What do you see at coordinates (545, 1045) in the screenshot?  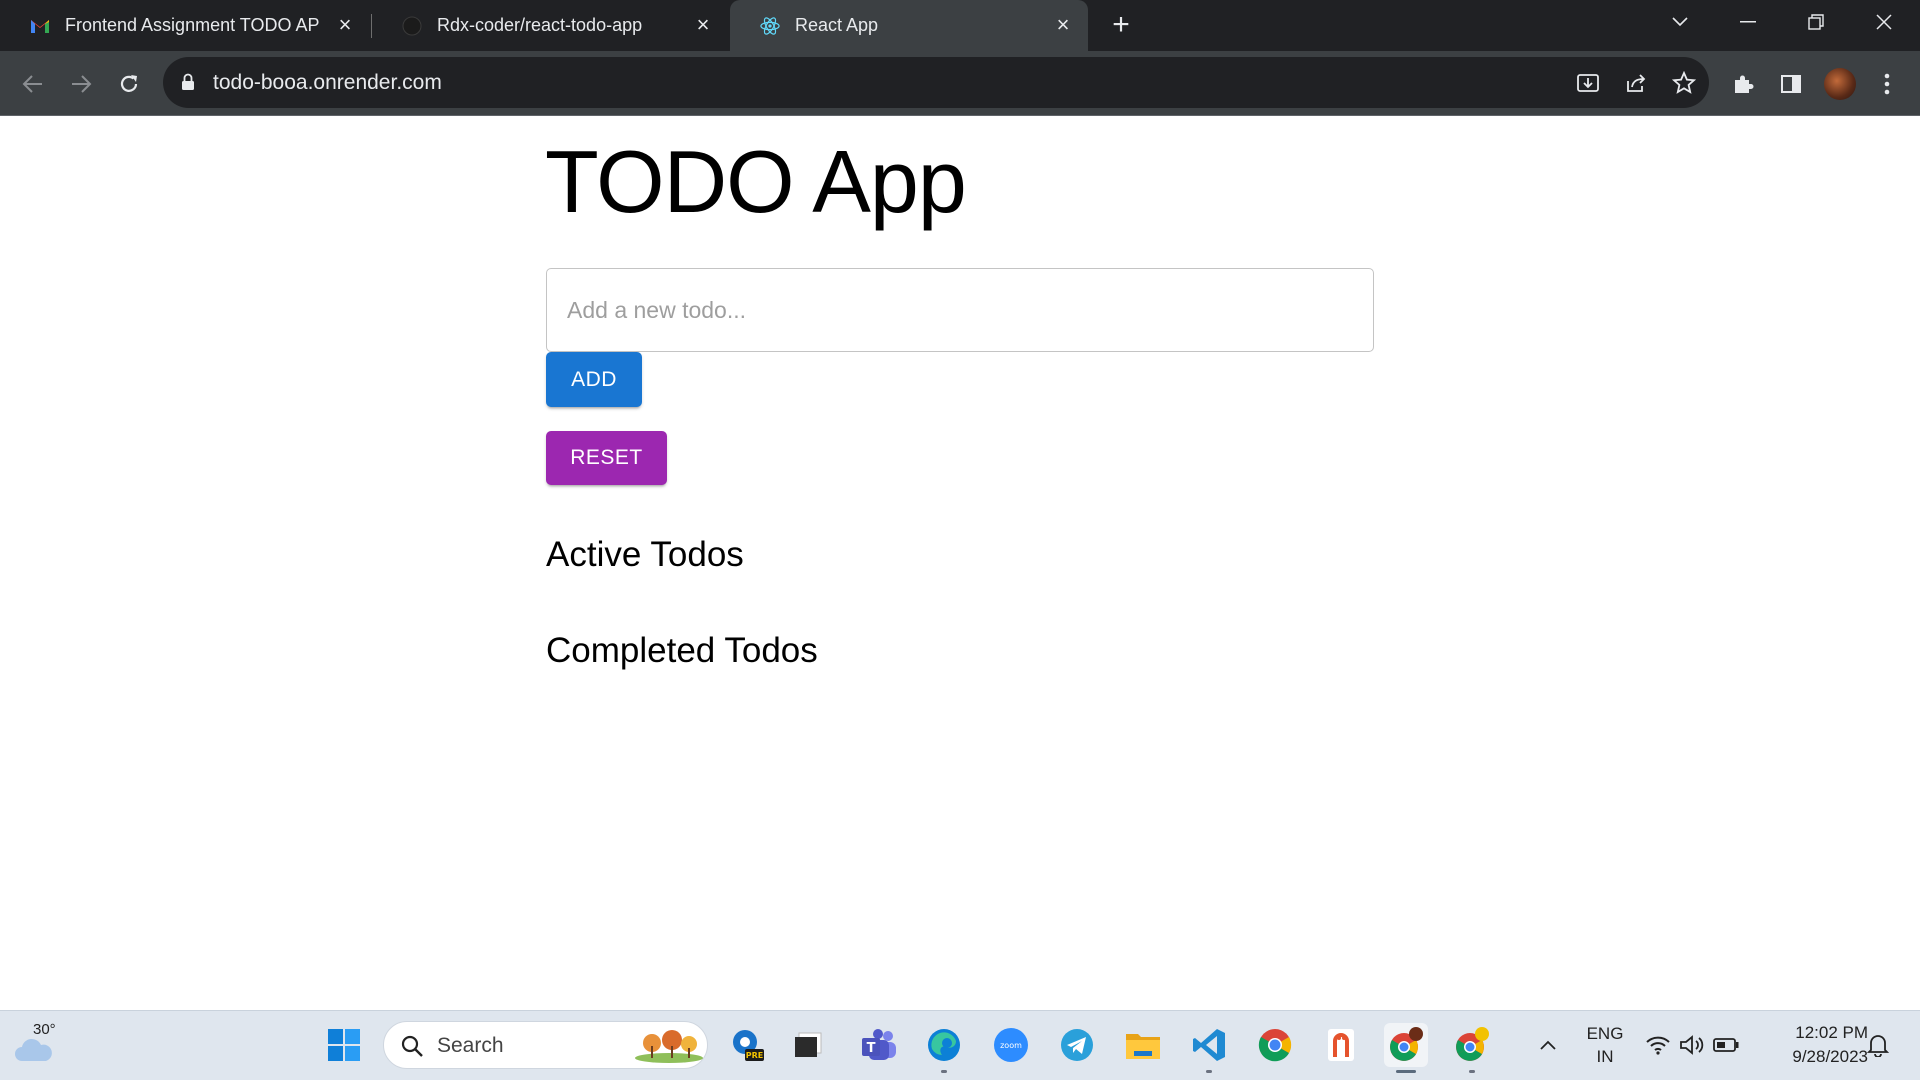 I see `taskbar-search-box: Search` at bounding box center [545, 1045].